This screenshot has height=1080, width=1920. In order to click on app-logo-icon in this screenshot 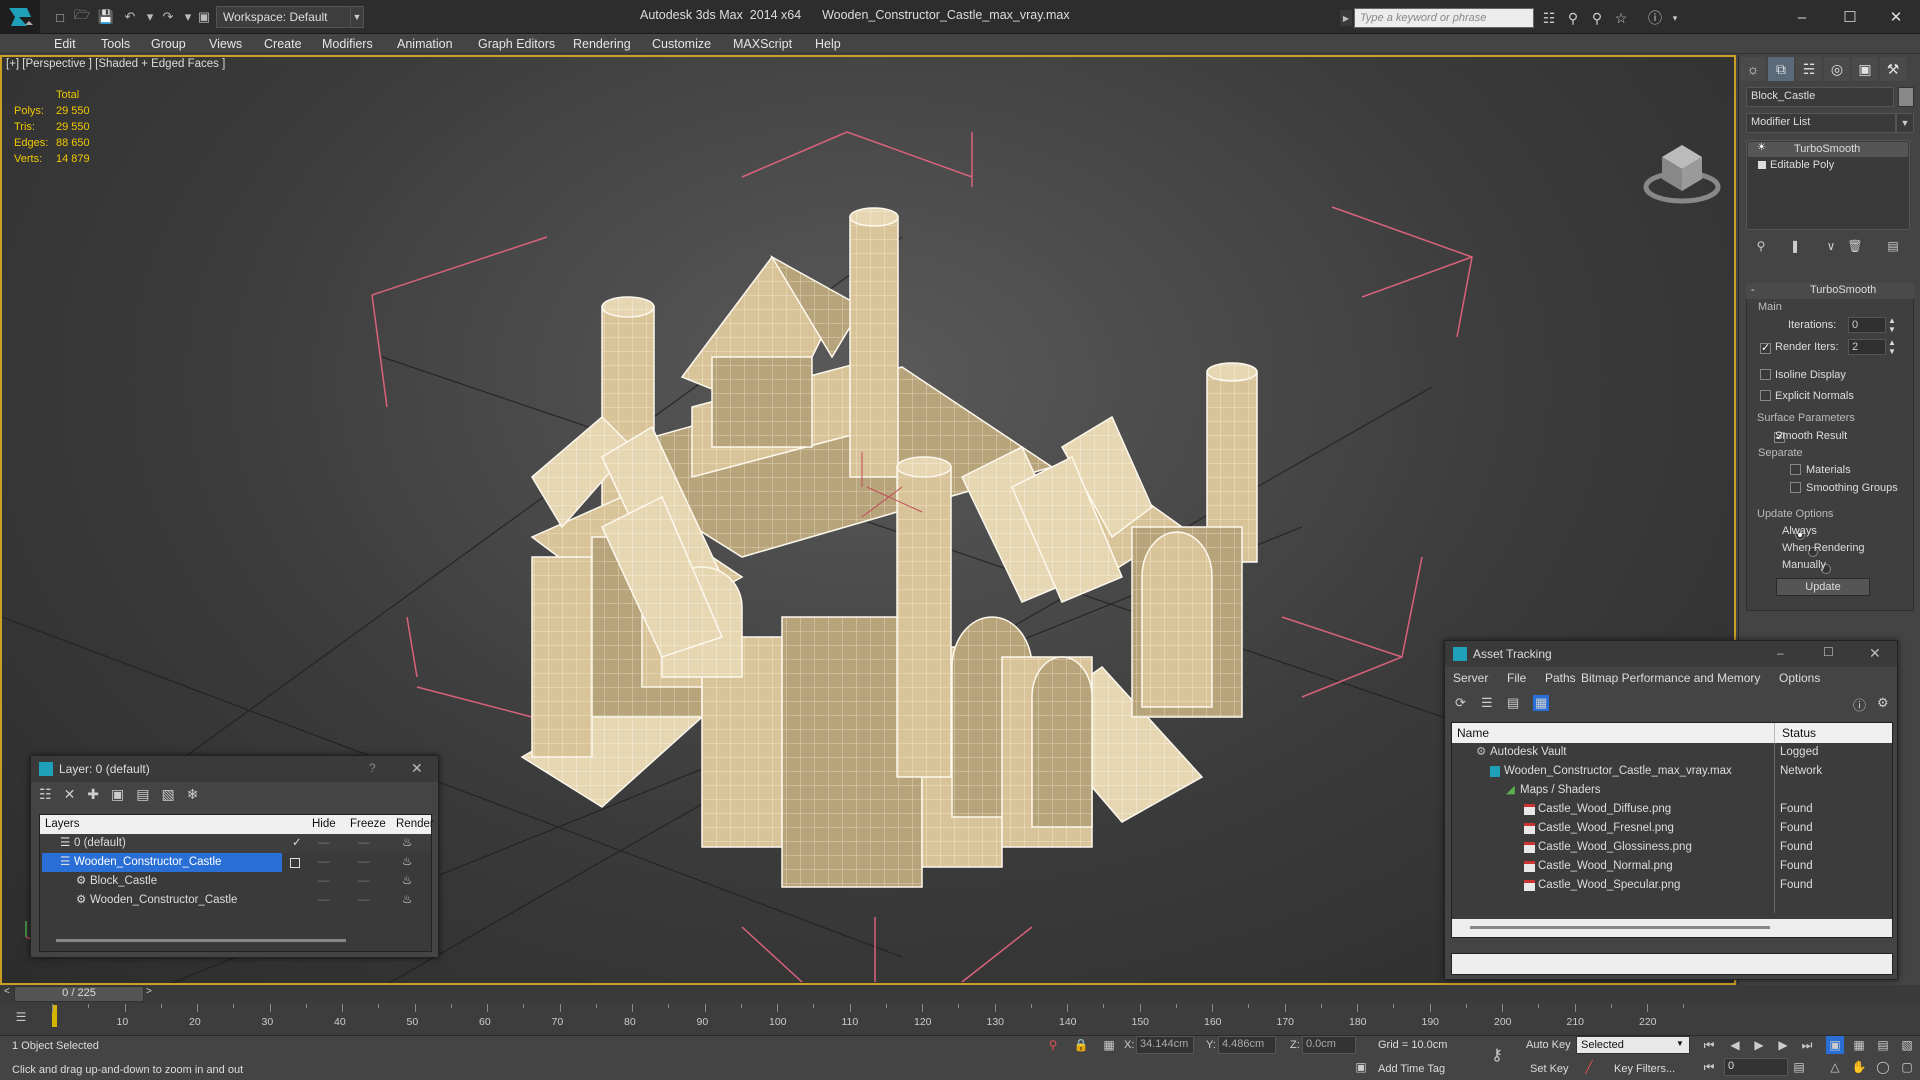, I will do `click(20, 17)`.